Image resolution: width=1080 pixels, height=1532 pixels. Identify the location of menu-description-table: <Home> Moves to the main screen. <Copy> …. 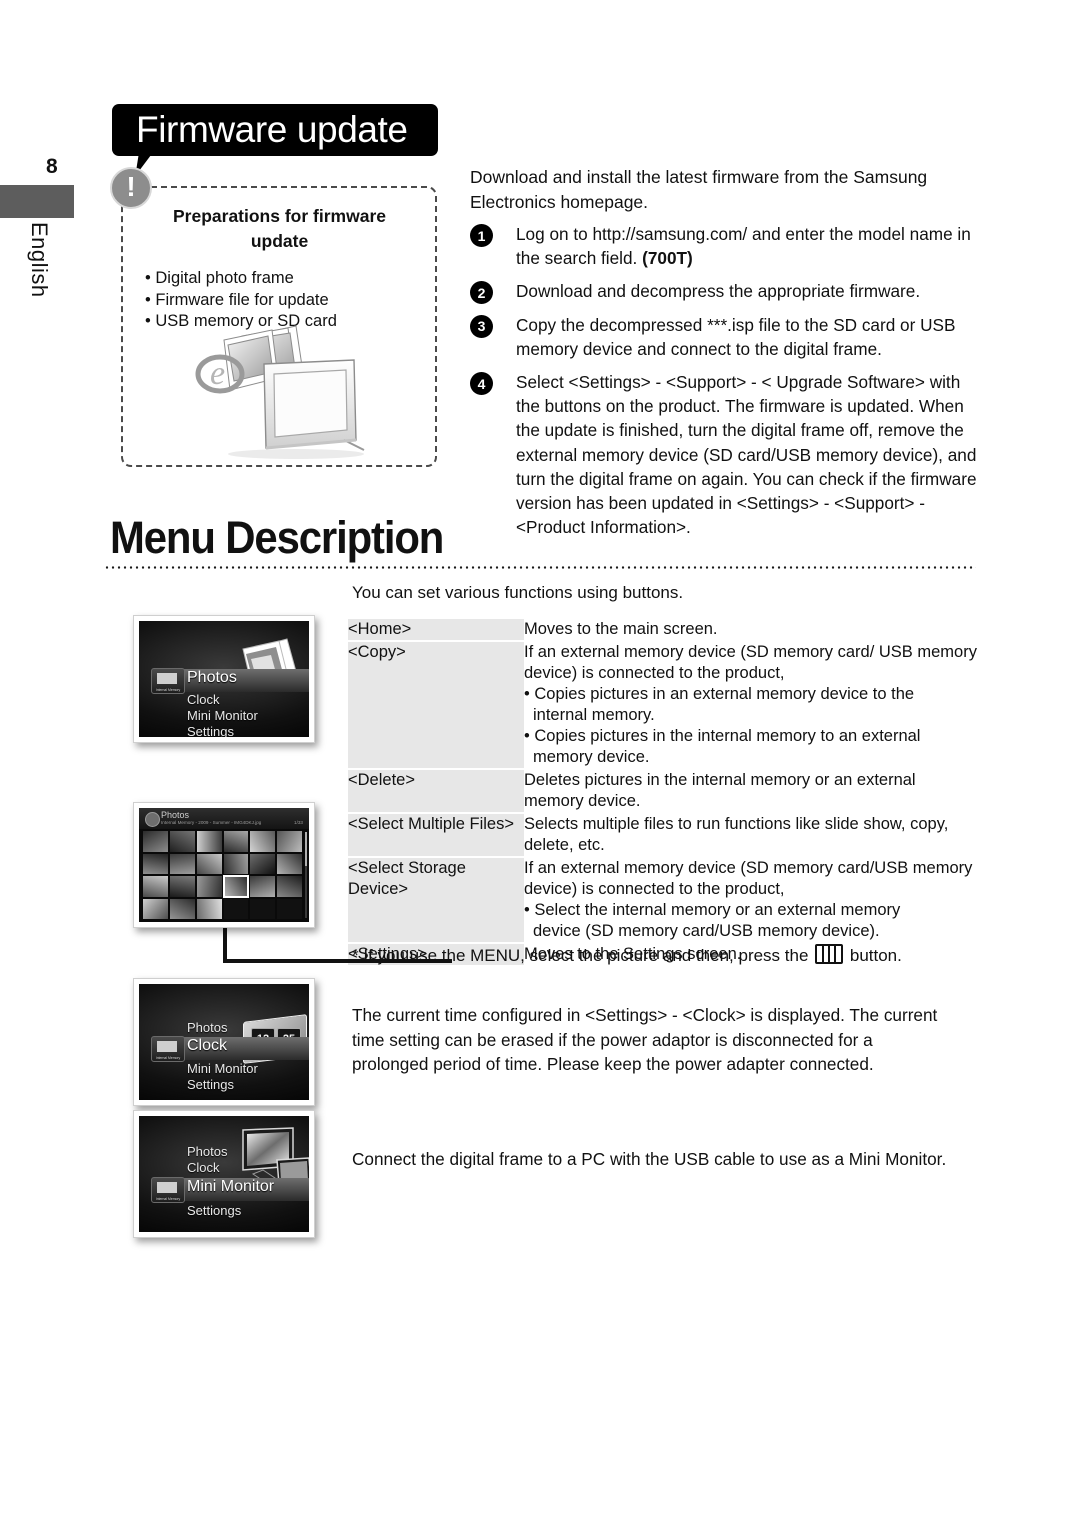
(663, 792).